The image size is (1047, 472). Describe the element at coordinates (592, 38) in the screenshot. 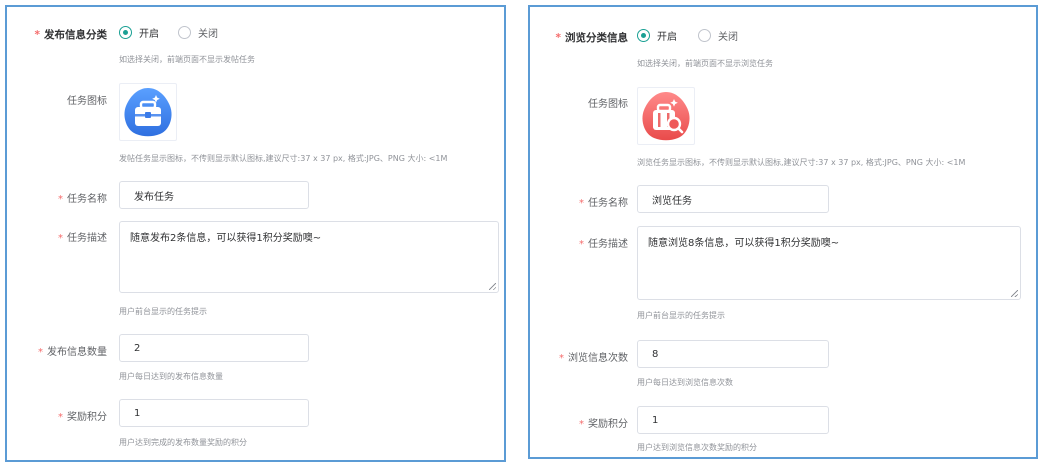

I see `browse-category-label: * 浏览分类信息` at that location.